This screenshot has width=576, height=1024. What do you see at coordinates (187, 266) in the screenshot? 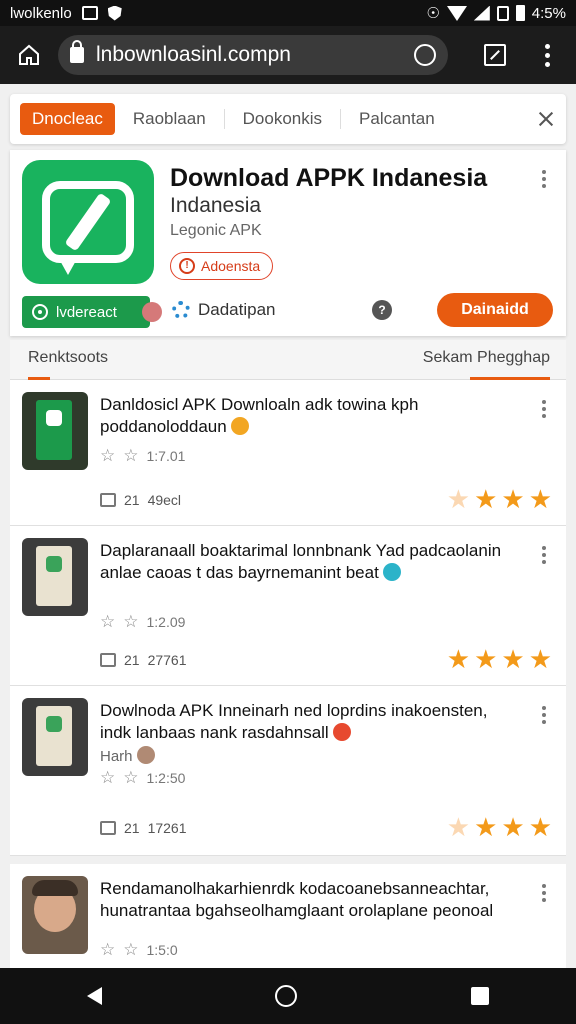
I see `alert-icon: !` at bounding box center [187, 266].